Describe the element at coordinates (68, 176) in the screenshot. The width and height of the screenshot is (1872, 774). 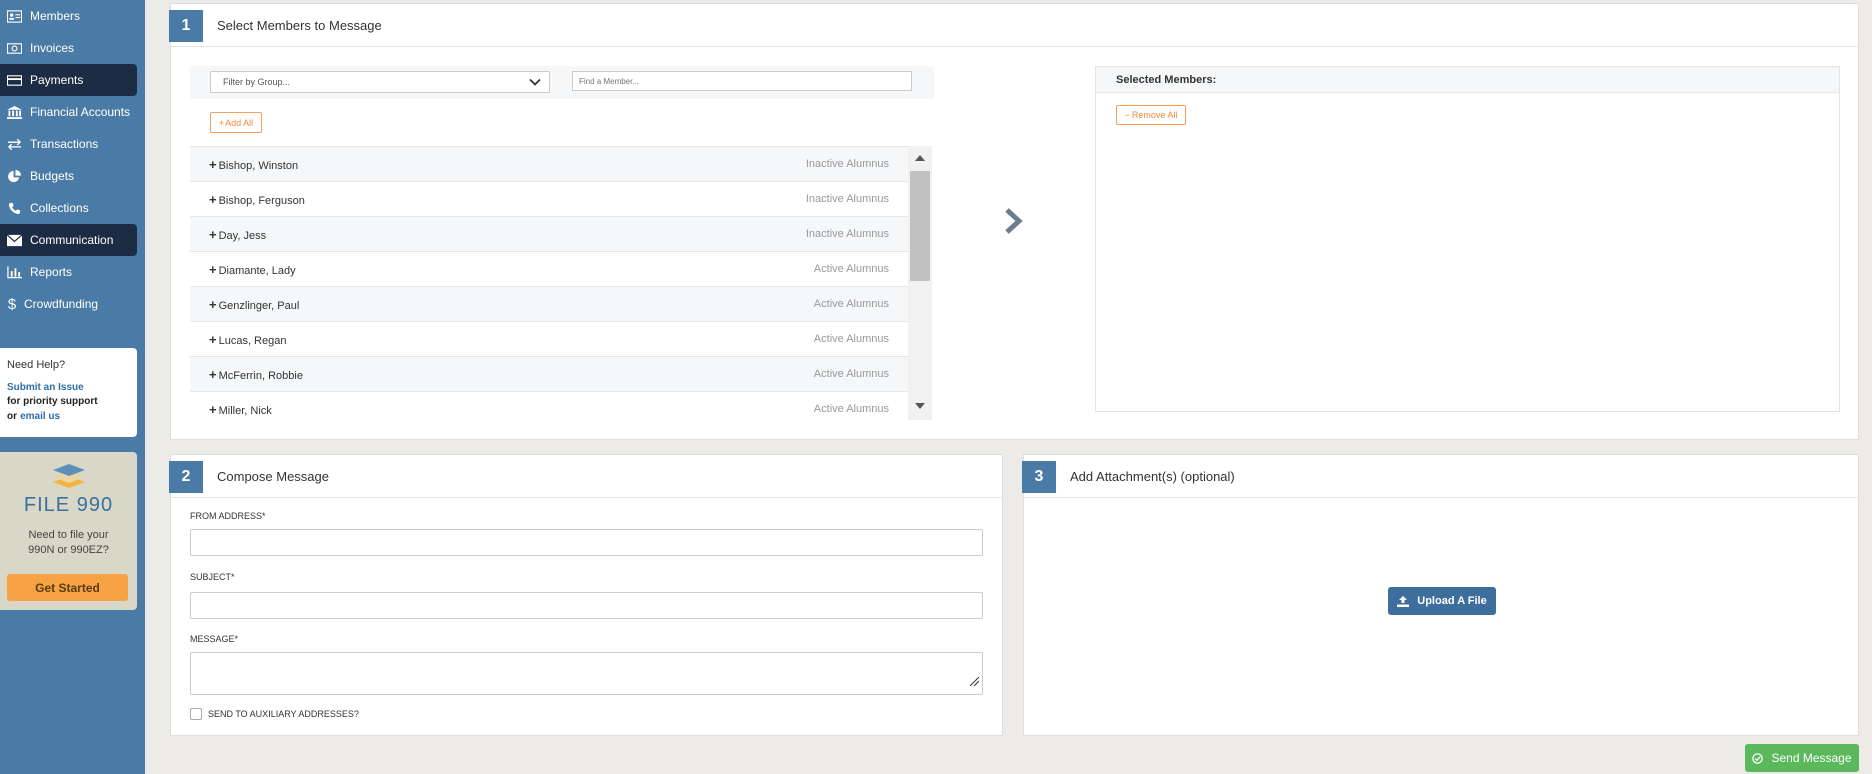
I see `nav-item-budgets: Budgets` at that location.